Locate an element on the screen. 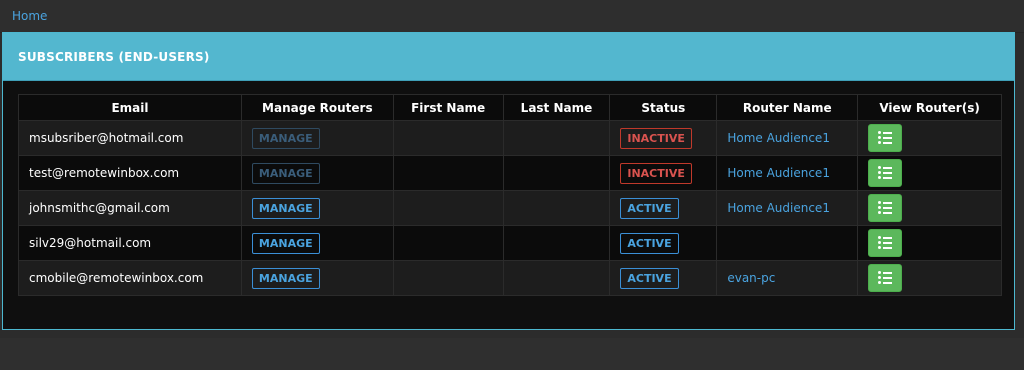 This screenshot has width=1024, height=370. email-cell: silv29@hotmail.com is located at coordinates (130, 243).